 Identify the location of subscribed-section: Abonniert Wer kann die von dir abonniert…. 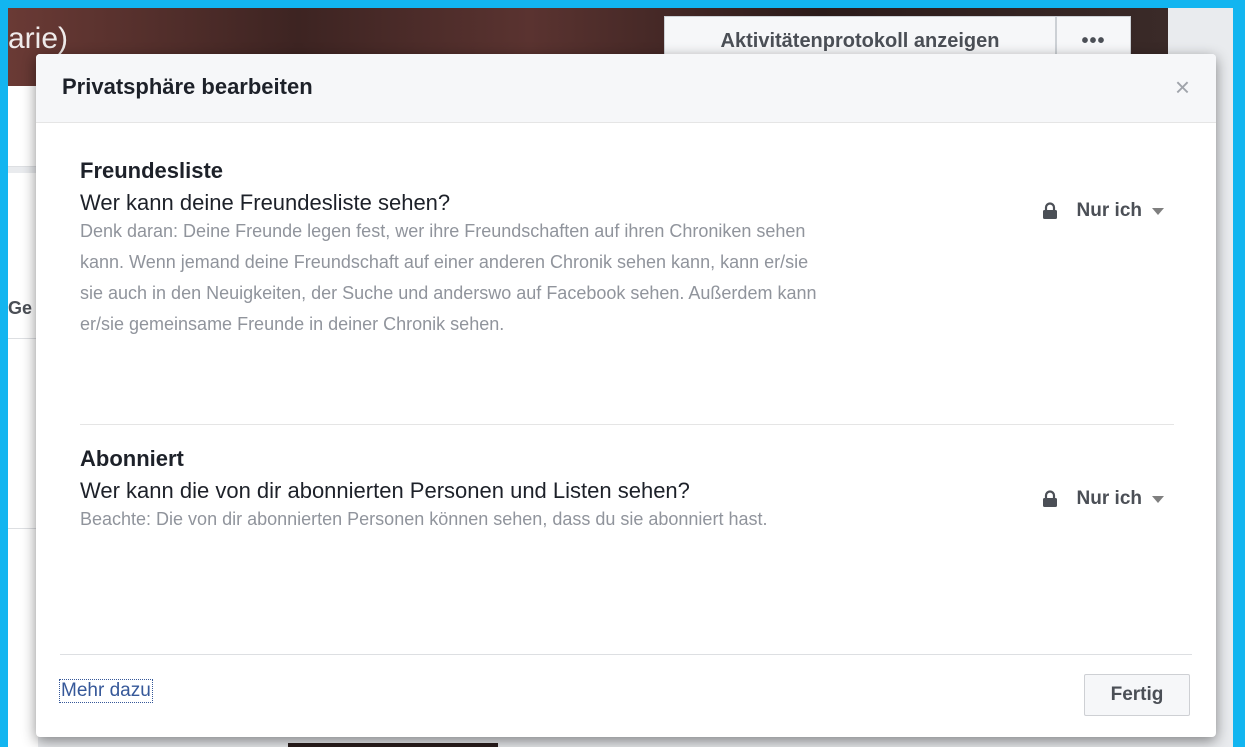
(627, 490).